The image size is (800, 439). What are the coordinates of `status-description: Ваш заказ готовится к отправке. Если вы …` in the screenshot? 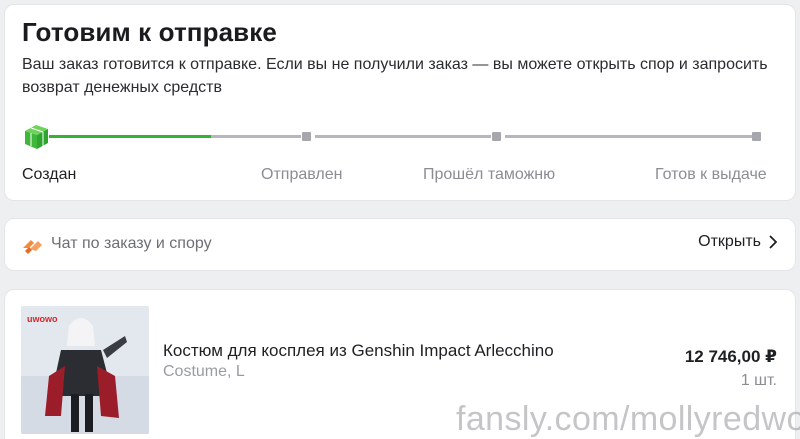 It's located at (395, 76).